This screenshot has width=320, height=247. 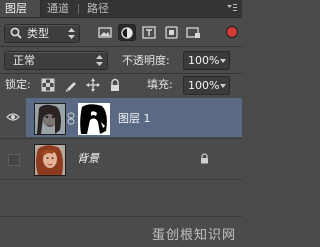 I want to click on watermark-text: 蛋创根知识网, so click(x=193, y=235).